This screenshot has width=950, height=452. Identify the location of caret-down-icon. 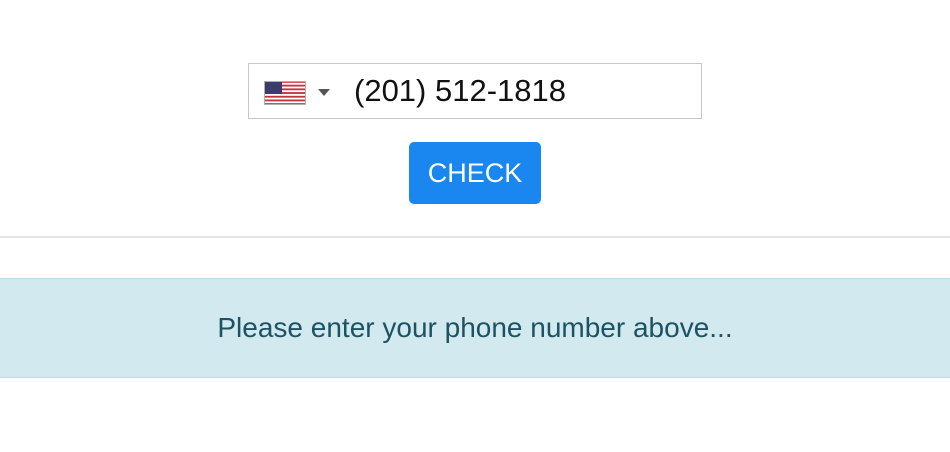
(324, 92).